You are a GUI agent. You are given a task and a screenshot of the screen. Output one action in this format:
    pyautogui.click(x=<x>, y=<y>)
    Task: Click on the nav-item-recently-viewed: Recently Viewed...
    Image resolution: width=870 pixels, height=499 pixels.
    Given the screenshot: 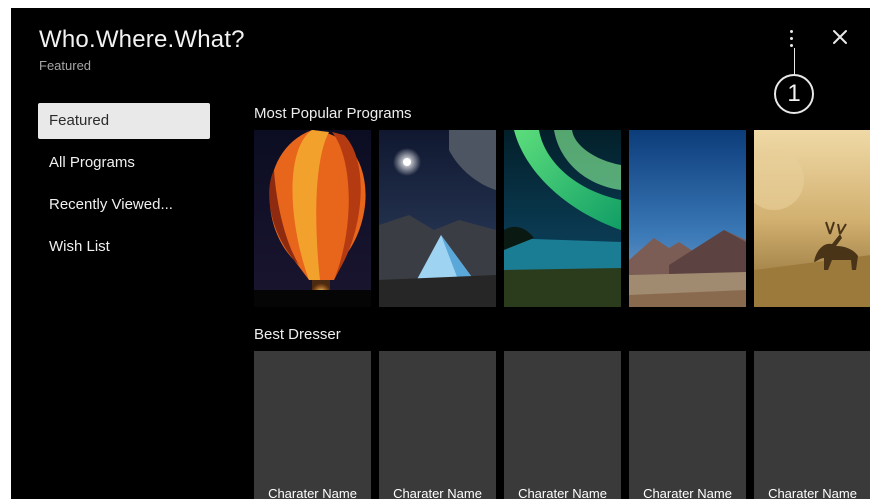 What is the action you would take?
    pyautogui.click(x=124, y=205)
    